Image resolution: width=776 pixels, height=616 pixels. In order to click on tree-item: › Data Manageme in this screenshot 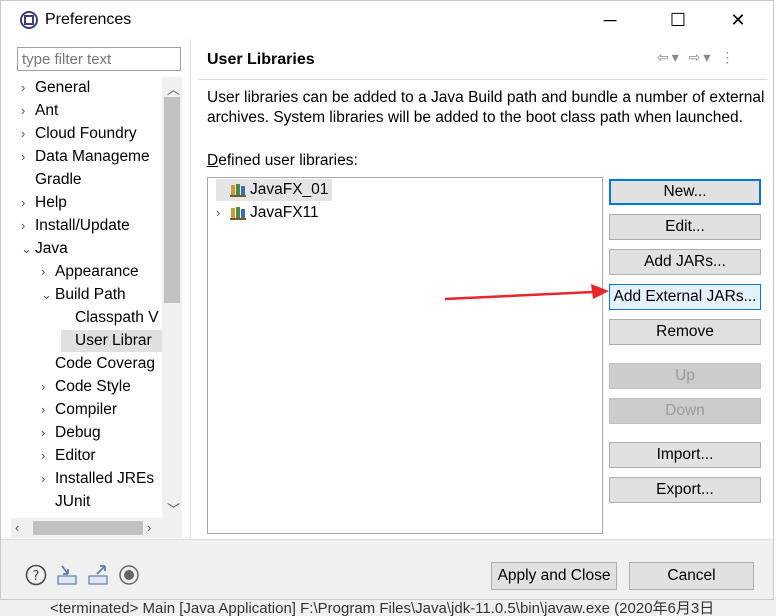, I will do `click(85, 157)`.